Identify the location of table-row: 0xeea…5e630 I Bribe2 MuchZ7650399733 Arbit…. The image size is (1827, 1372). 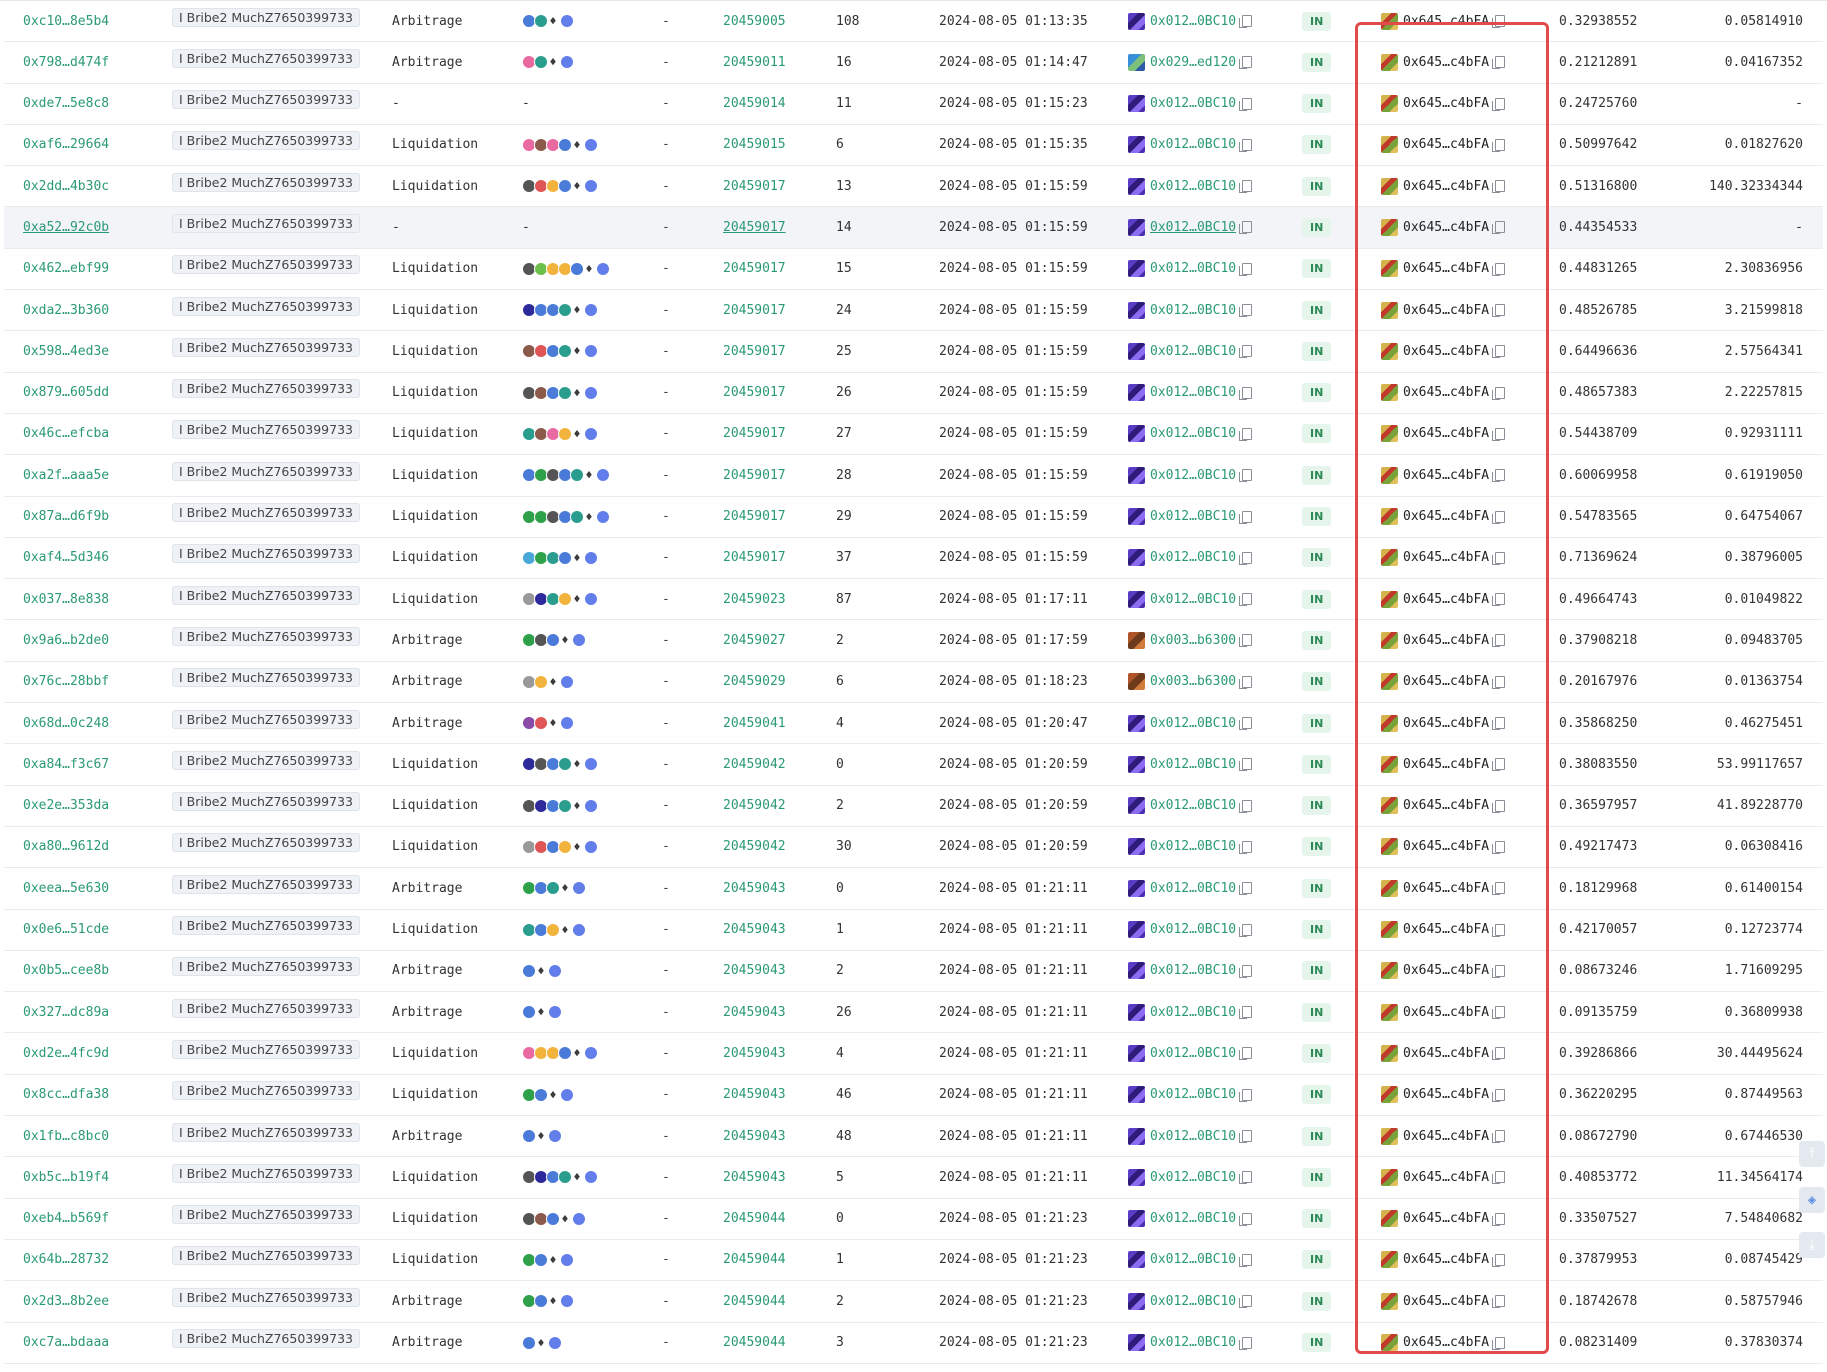
(913, 889).